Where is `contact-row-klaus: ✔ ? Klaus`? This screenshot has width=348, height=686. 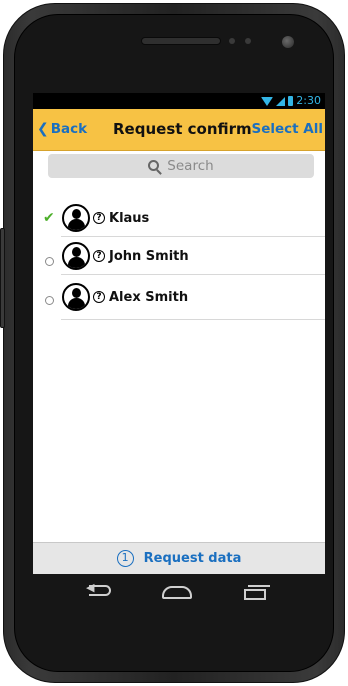
contact-row-klaus: ✔ ? Klaus is located at coordinates (179, 218).